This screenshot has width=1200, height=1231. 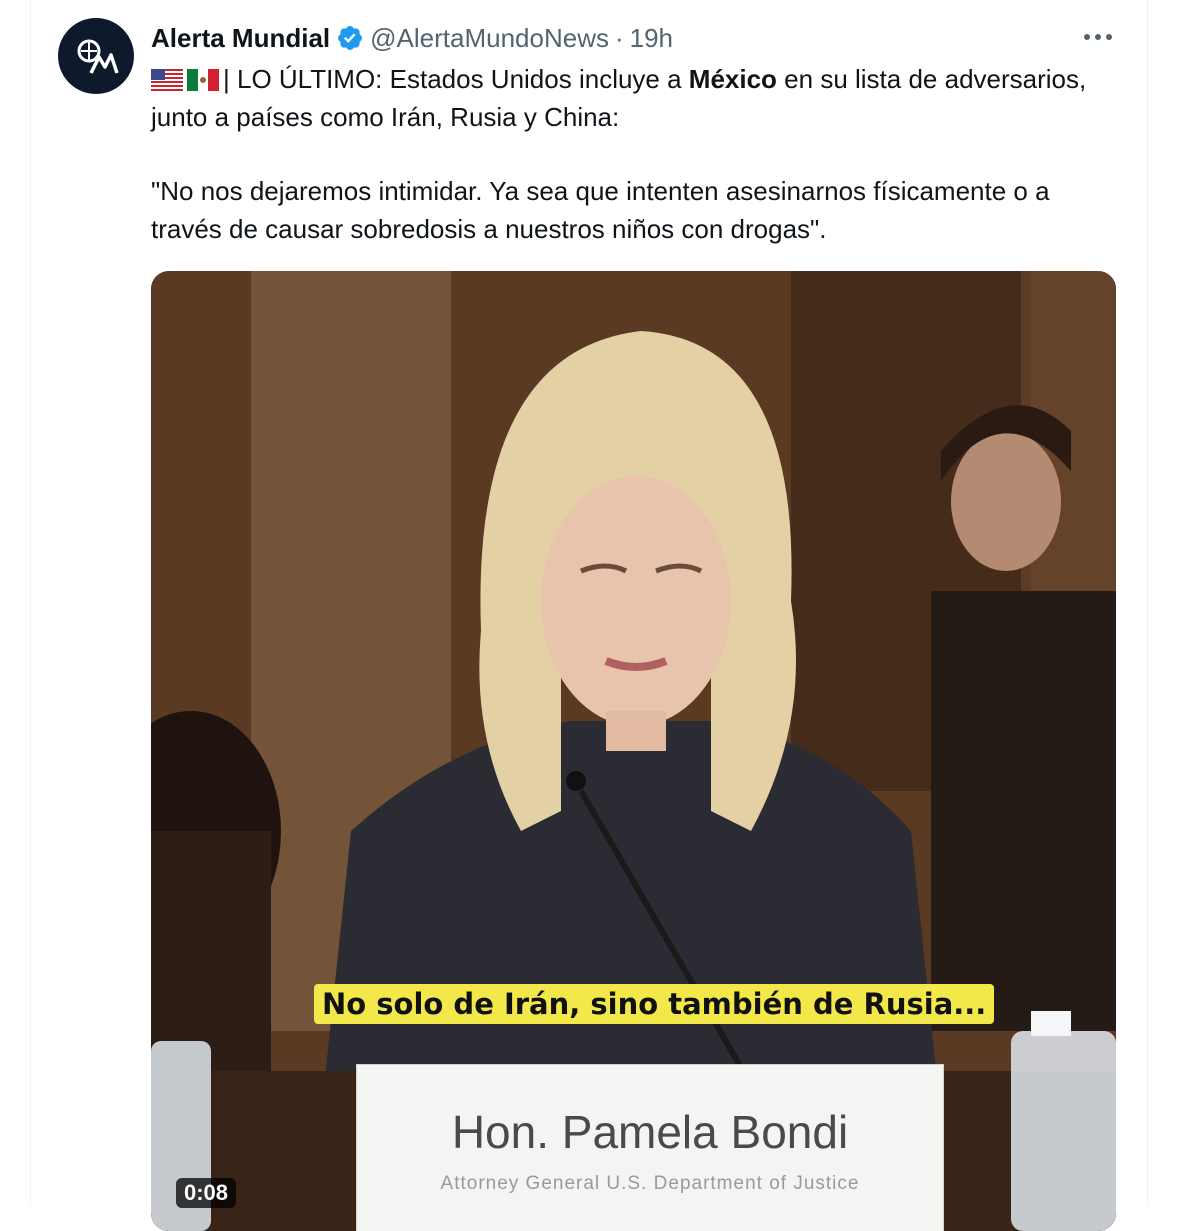 What do you see at coordinates (651, 38) in the screenshot?
I see `tweet-time: 19h` at bounding box center [651, 38].